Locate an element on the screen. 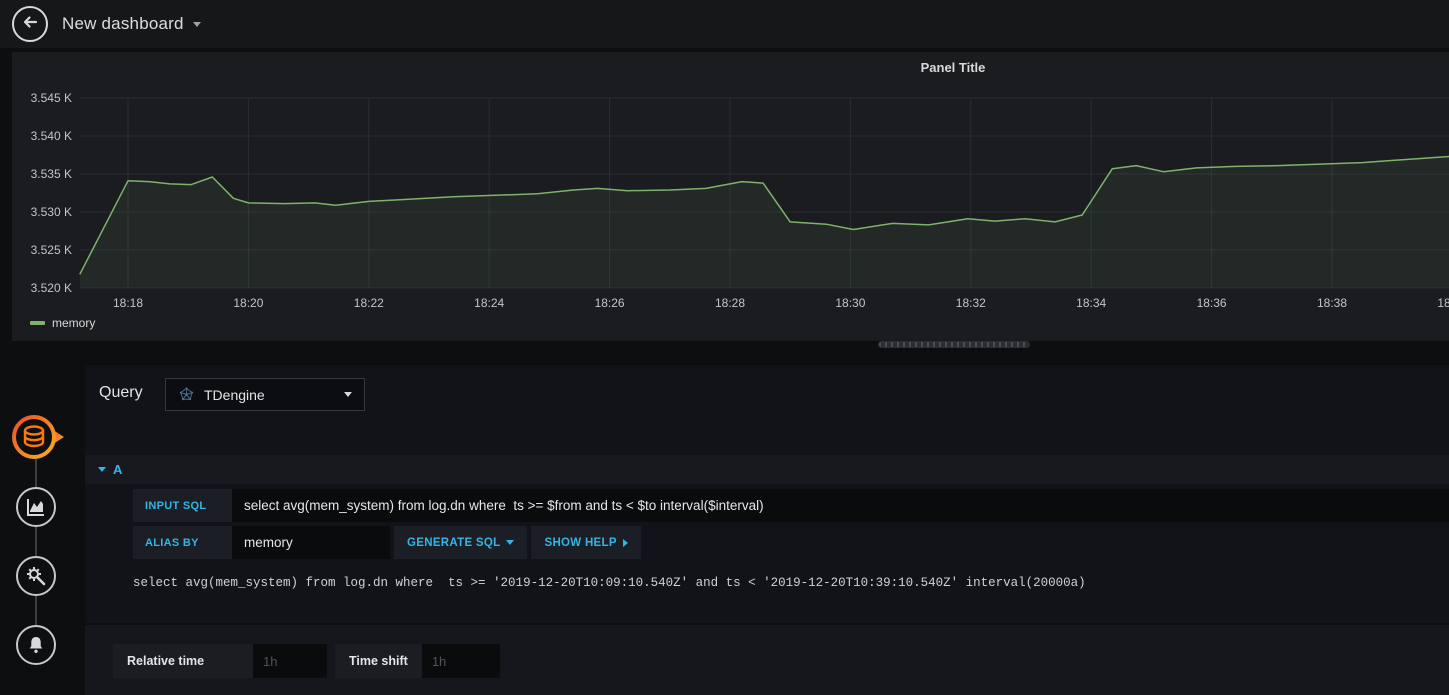  time-shift-field is located at coordinates (460, 661).